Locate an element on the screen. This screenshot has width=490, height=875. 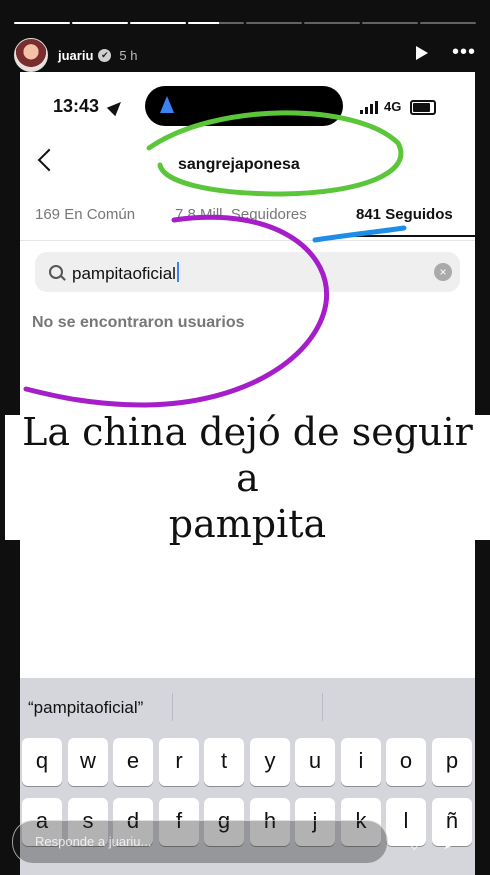
more-icon: ••• is located at coordinates (464, 52).